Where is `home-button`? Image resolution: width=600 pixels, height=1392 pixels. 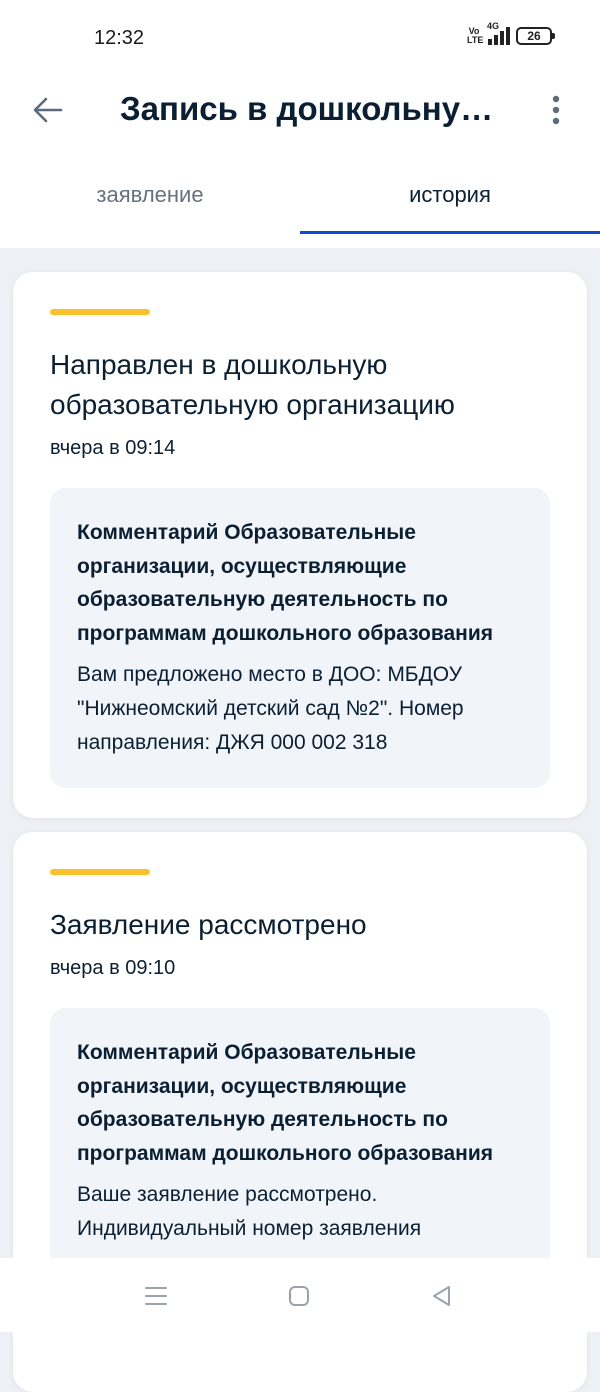 home-button is located at coordinates (299, 1296).